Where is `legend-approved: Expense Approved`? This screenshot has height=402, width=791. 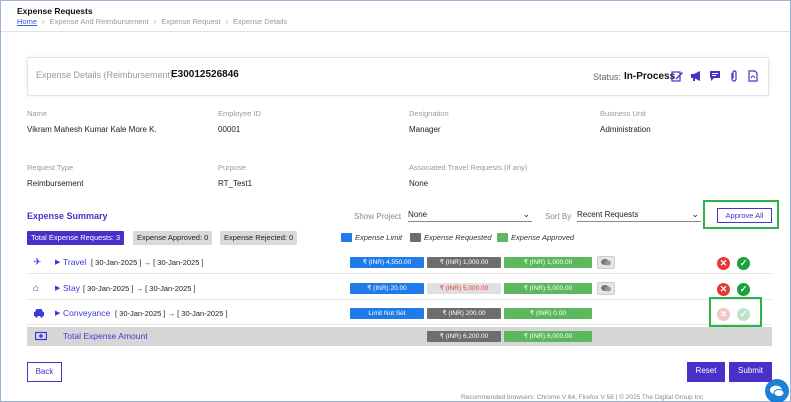 legend-approved: Expense Approved is located at coordinates (535, 237).